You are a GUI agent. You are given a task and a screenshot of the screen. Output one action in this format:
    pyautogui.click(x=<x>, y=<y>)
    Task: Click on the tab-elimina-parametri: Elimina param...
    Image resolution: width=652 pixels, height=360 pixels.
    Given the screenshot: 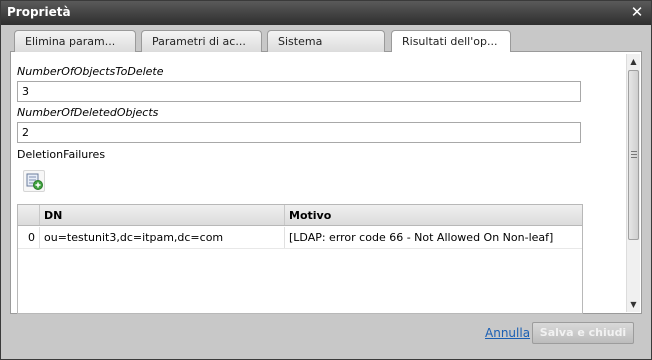 What is the action you would take?
    pyautogui.click(x=75, y=41)
    